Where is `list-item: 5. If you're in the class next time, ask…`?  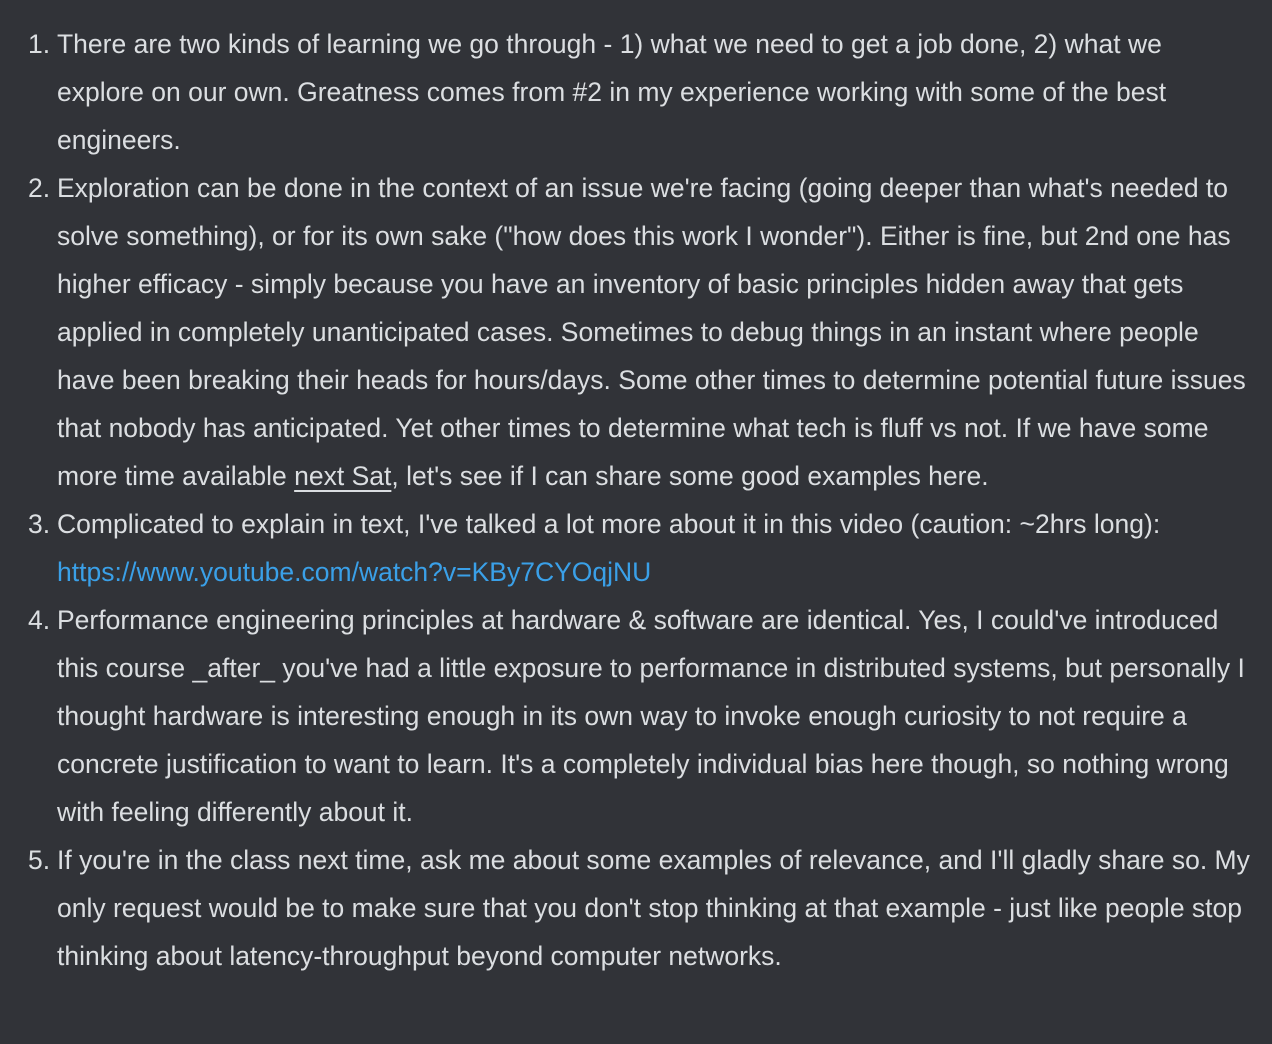
list-item: 5. If you're in the class next time, ask… is located at coordinates (640, 908).